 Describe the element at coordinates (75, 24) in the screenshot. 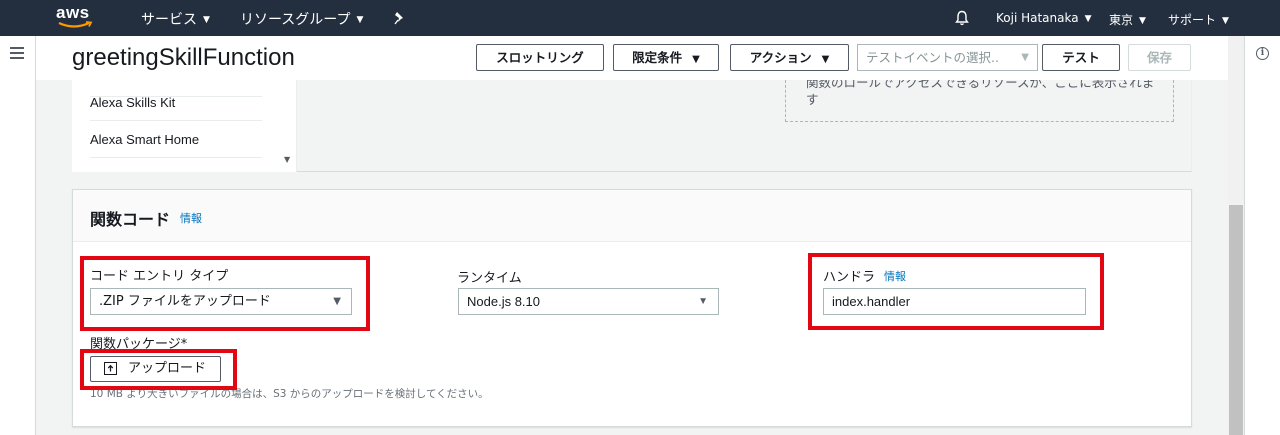

I see `aws-smile-icon` at that location.